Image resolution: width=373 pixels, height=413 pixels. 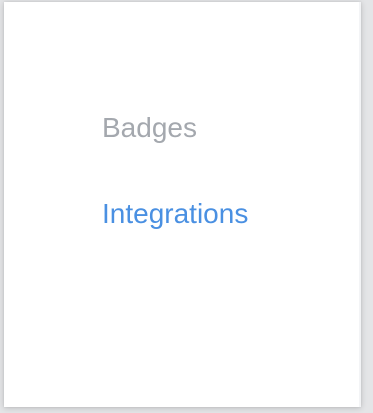 I want to click on integrations-link: Integrations, so click(x=175, y=214).